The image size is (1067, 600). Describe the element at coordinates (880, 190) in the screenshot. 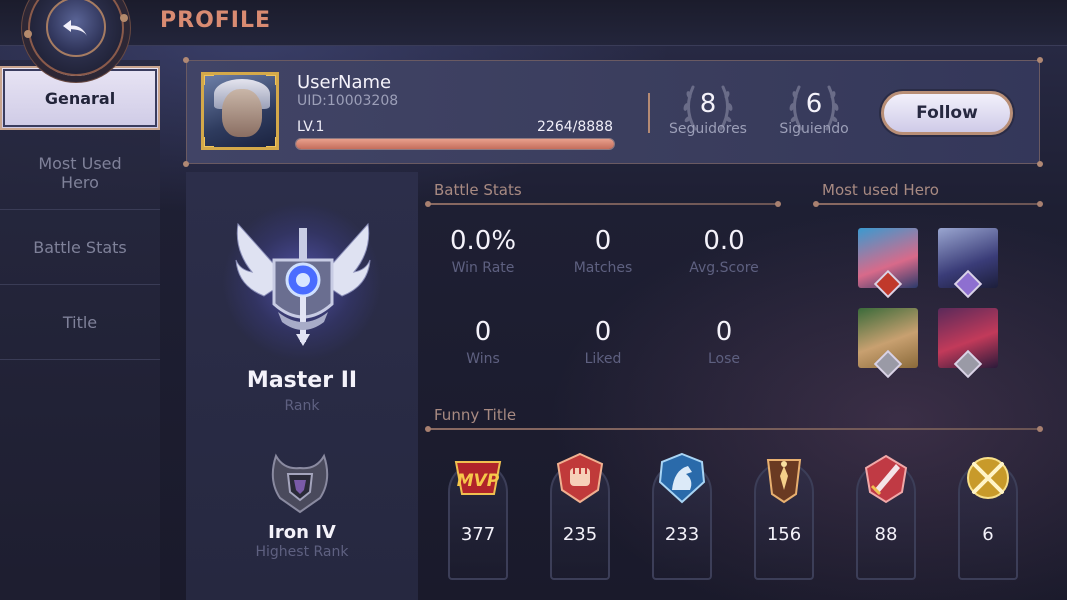

I see `most-used-hero-title: Most used Hero` at that location.